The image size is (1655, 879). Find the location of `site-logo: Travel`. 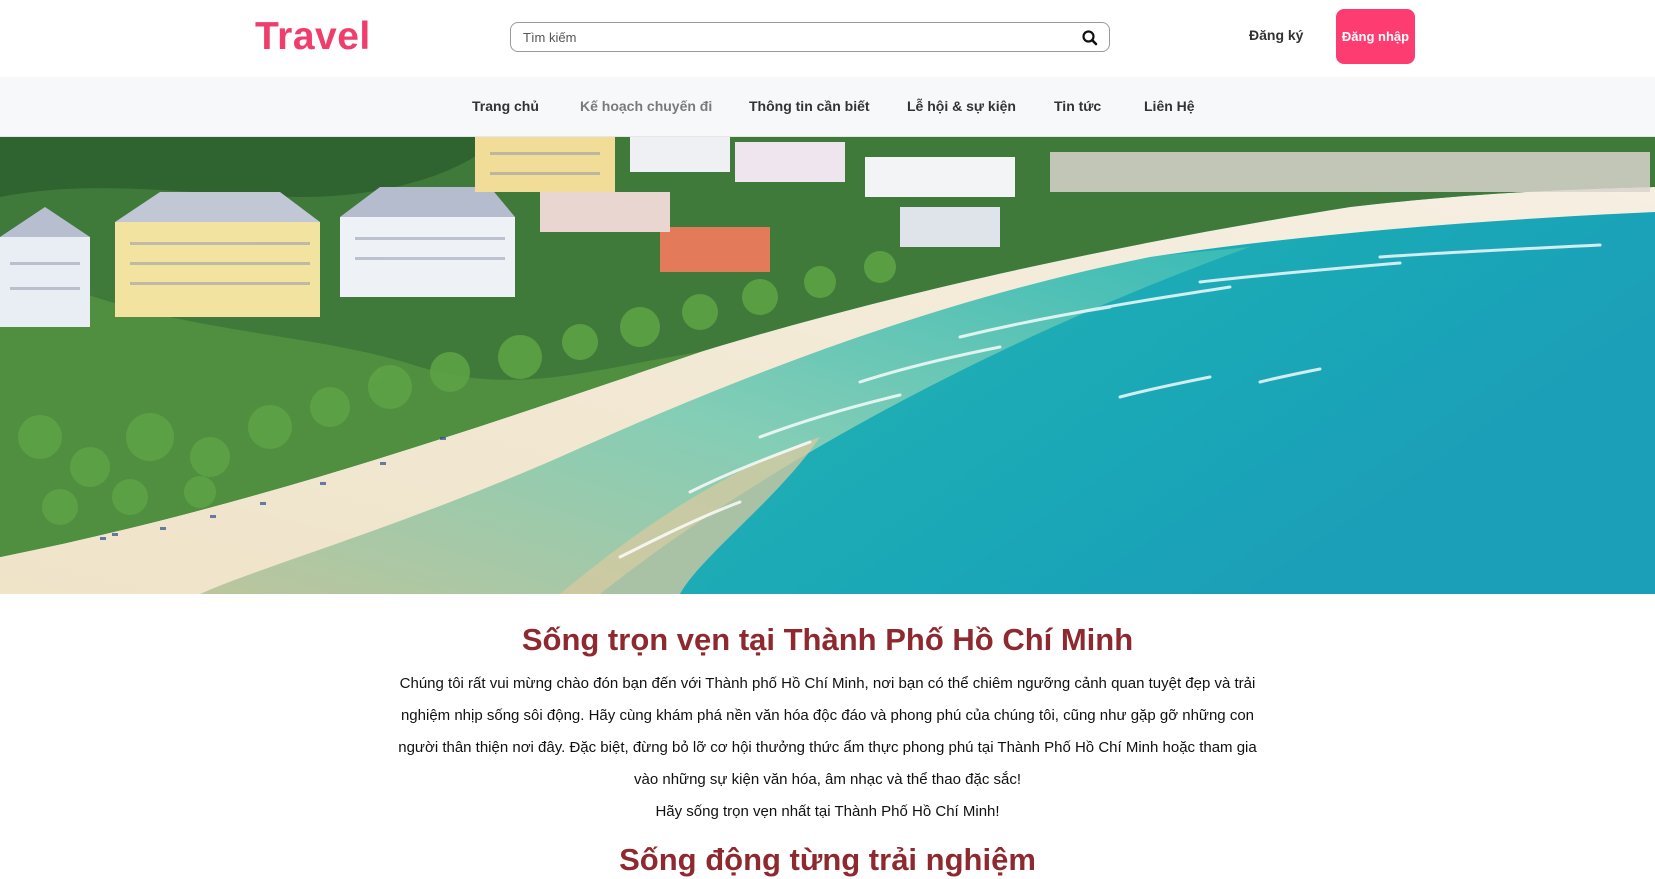

site-logo: Travel is located at coordinates (313, 37).